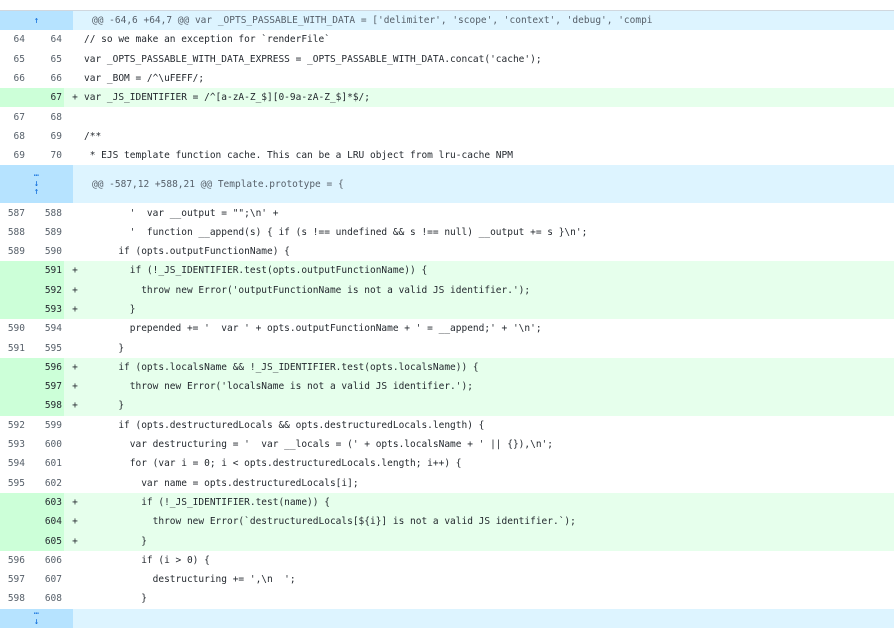 The height and width of the screenshot is (629, 895). Describe the element at coordinates (13, 136) in the screenshot. I see `old-line-number: 68` at that location.